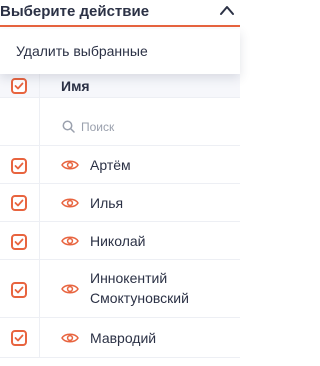 The image size is (320, 366). What do you see at coordinates (107, 203) in the screenshot?
I see `row-name: Илья` at bounding box center [107, 203].